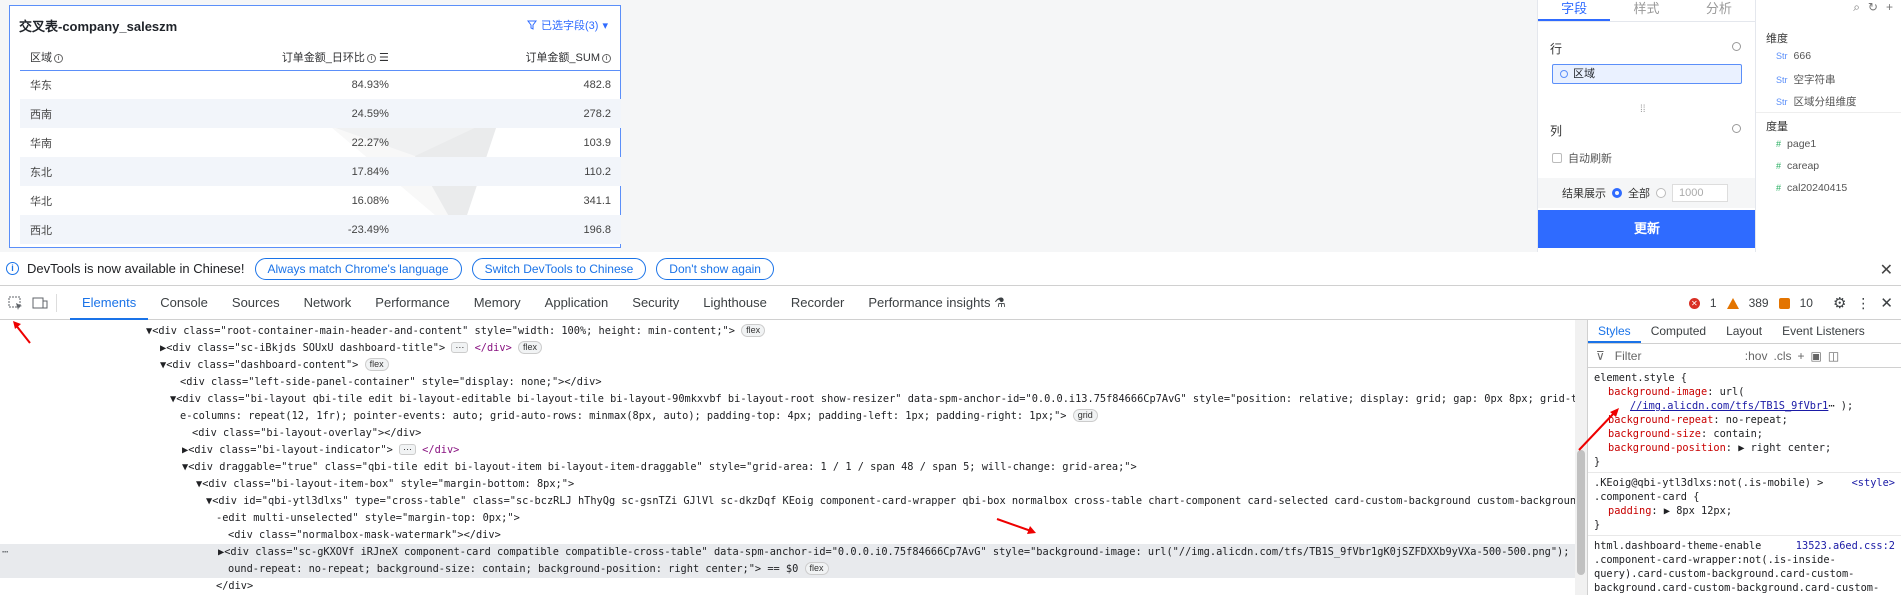  What do you see at coordinates (1557, 158) in the screenshot?
I see `checkbox-icon` at bounding box center [1557, 158].